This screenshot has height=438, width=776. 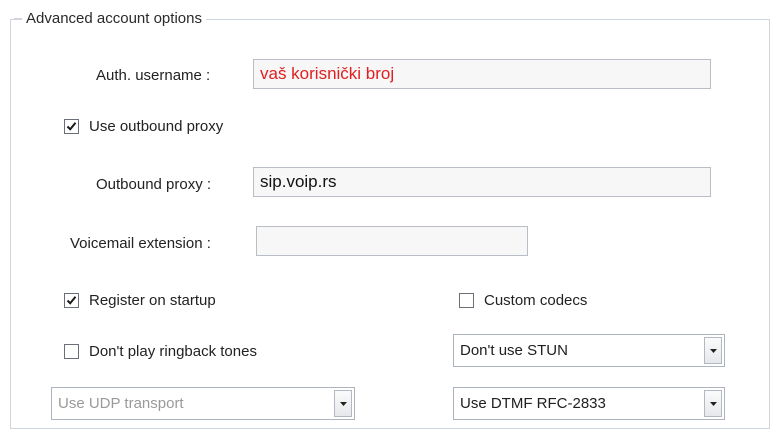 I want to click on stun-dropdown-button, so click(x=713, y=350).